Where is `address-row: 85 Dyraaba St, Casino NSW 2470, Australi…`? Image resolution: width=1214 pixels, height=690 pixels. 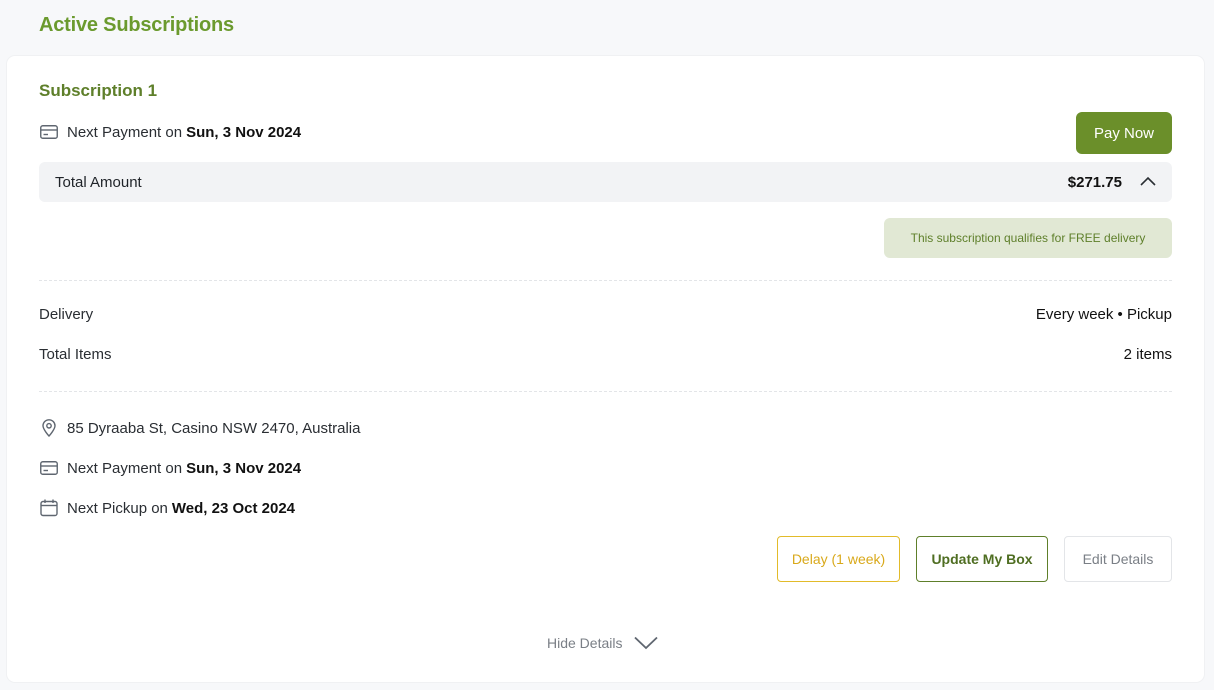 address-row: 85 Dyraaba St, Casino NSW 2470, Australi… is located at coordinates (199, 428).